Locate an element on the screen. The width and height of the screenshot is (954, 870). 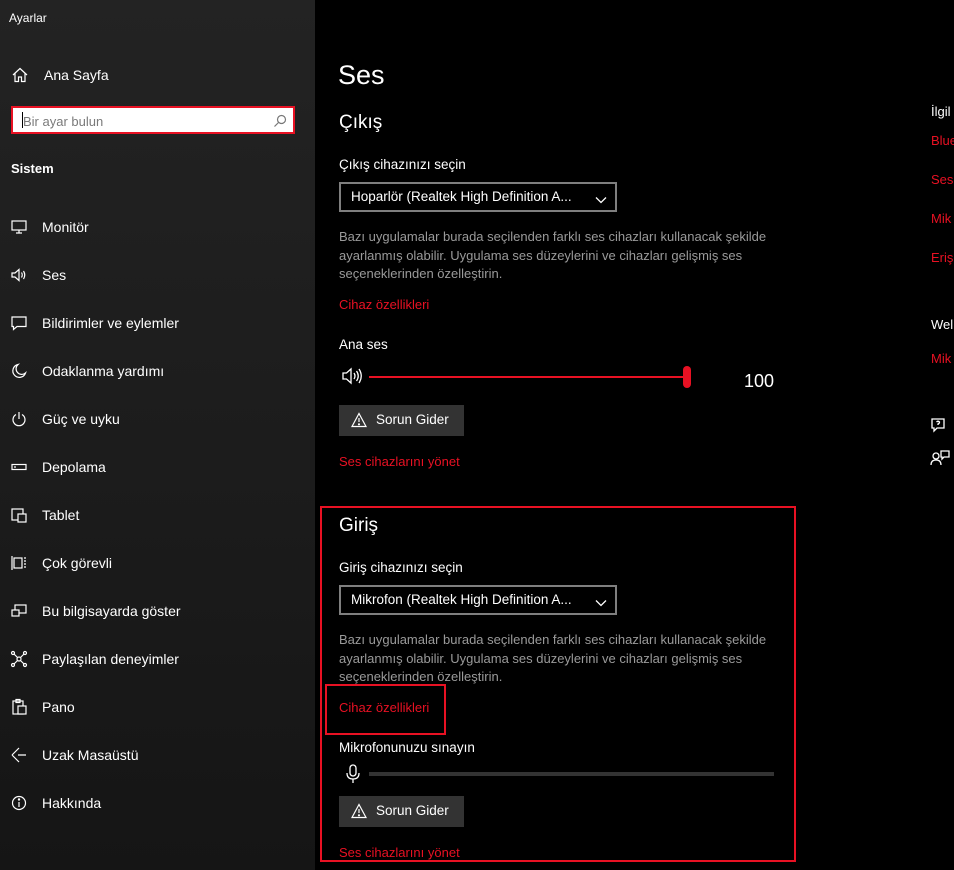
related-link: Ses is located at coordinates (942, 179).